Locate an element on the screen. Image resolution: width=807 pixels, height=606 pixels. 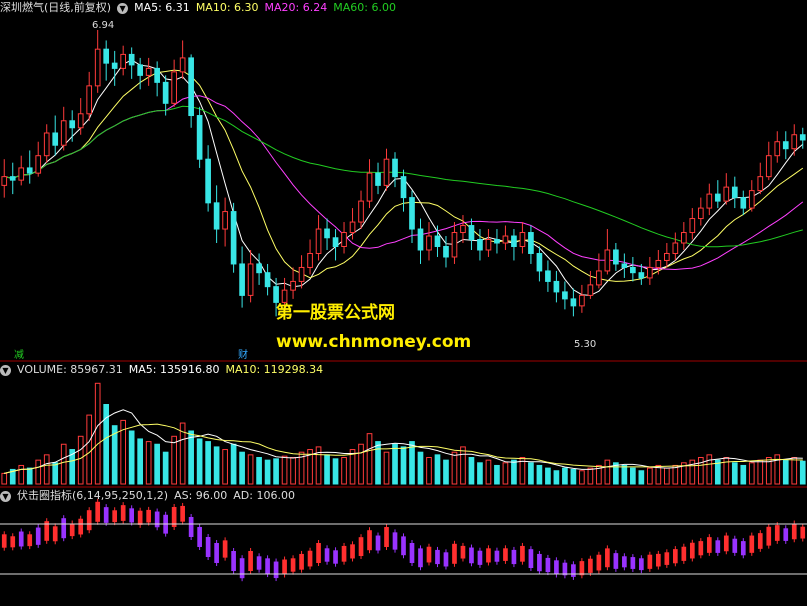
volume-ma10-label: MA10: 119298.34 is located at coordinates (274, 369).